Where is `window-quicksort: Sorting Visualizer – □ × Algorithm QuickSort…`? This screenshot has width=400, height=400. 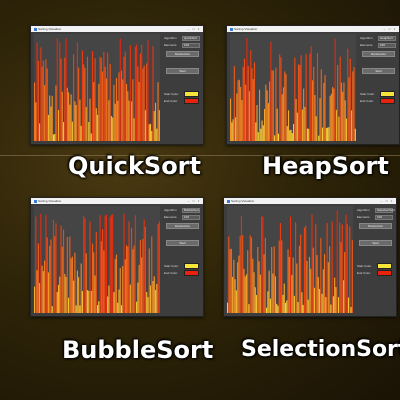
window-quicksort: Sorting Visualizer – □ × Algorithm QuickSort… is located at coordinates (117, 85).